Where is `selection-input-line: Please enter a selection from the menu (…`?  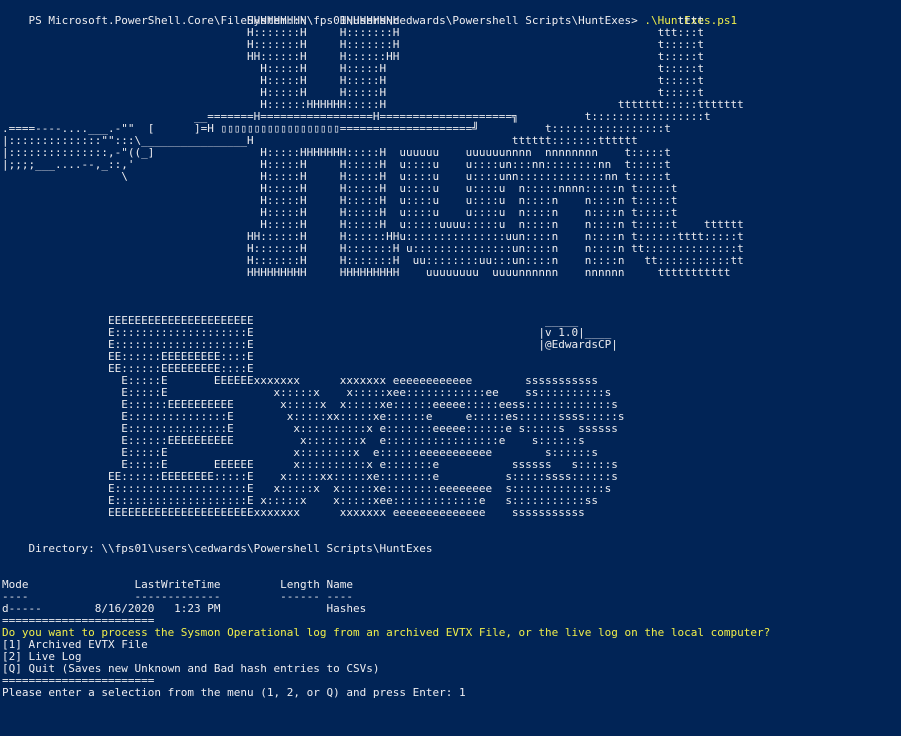
selection-input-line: Please enter a selection from the menu (… is located at coordinates (234, 693).